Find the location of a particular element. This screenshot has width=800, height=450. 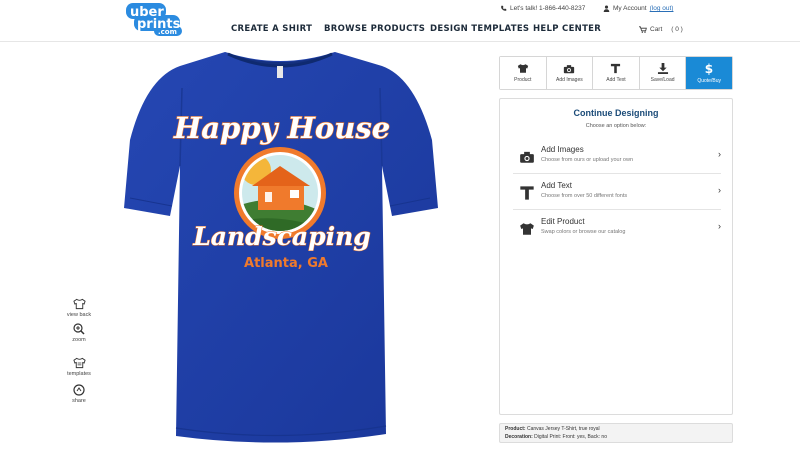

nav-help-center: HELP CENTER is located at coordinates (567, 29).